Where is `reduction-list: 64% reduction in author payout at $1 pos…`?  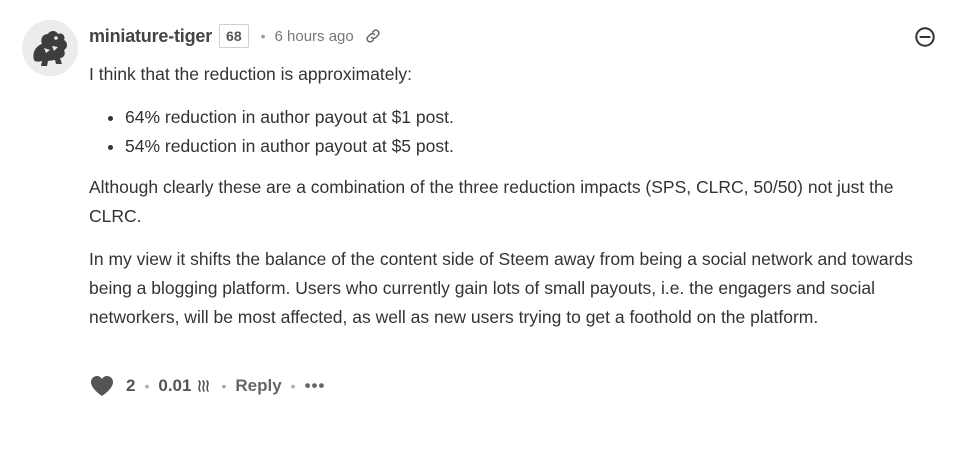 reduction-list: 64% reduction in author payout at $1 pos… is located at coordinates (519, 132).